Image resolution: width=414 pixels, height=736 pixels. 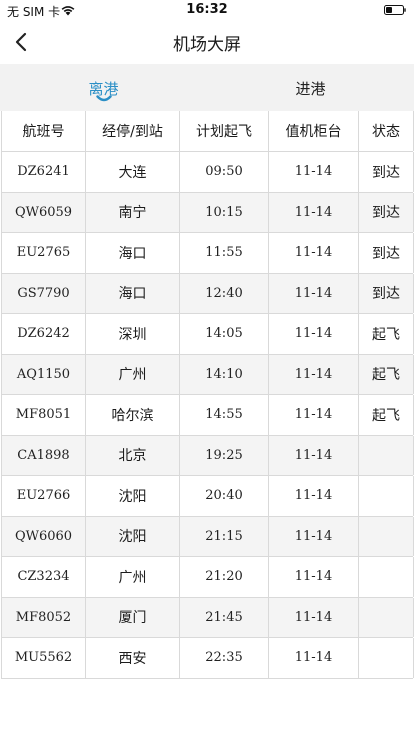 What do you see at coordinates (224, 617) in the screenshot?
I see `scheduled-time-cell: 21:45` at bounding box center [224, 617].